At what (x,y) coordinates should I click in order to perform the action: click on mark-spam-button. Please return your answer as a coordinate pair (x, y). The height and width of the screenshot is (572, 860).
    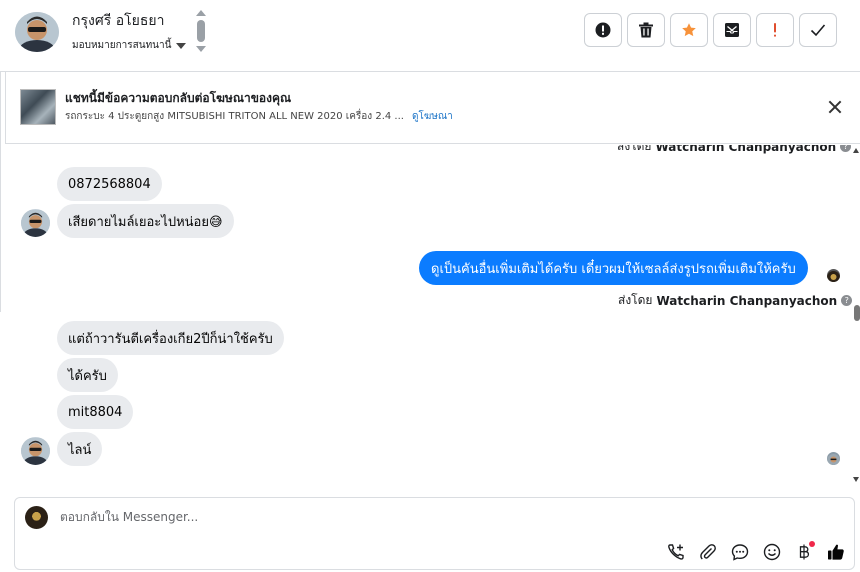
    Looking at the image, I should click on (603, 30).